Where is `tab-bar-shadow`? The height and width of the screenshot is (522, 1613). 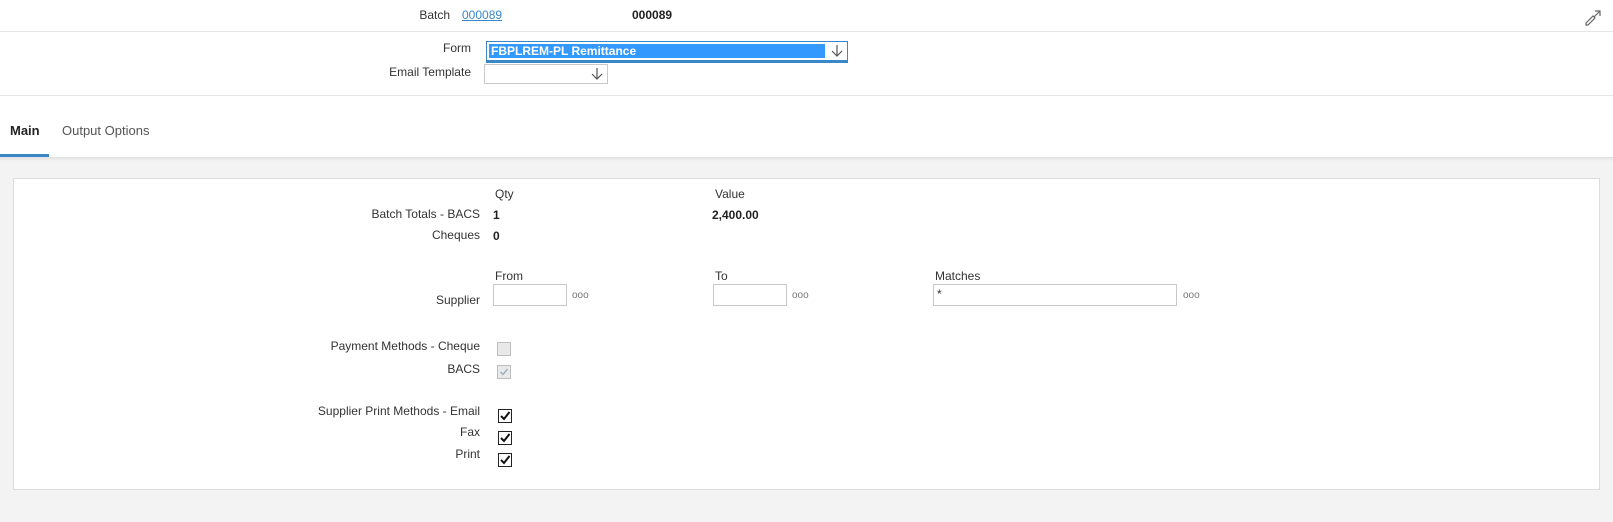
tab-bar-shadow is located at coordinates (806, 159).